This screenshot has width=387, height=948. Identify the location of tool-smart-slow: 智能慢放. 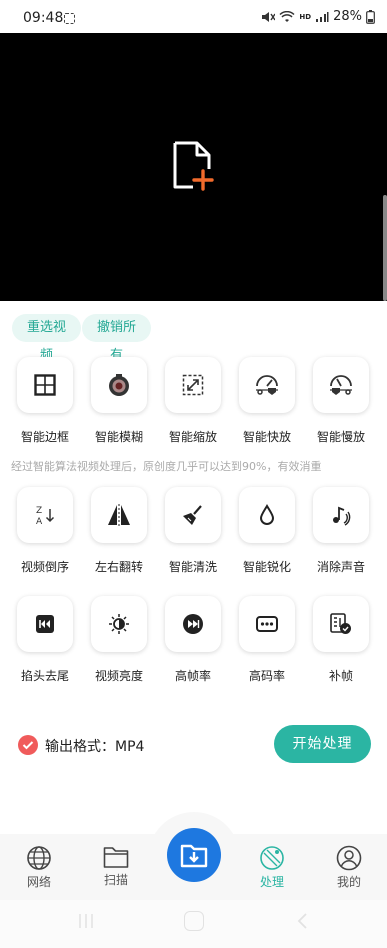
(341, 401).